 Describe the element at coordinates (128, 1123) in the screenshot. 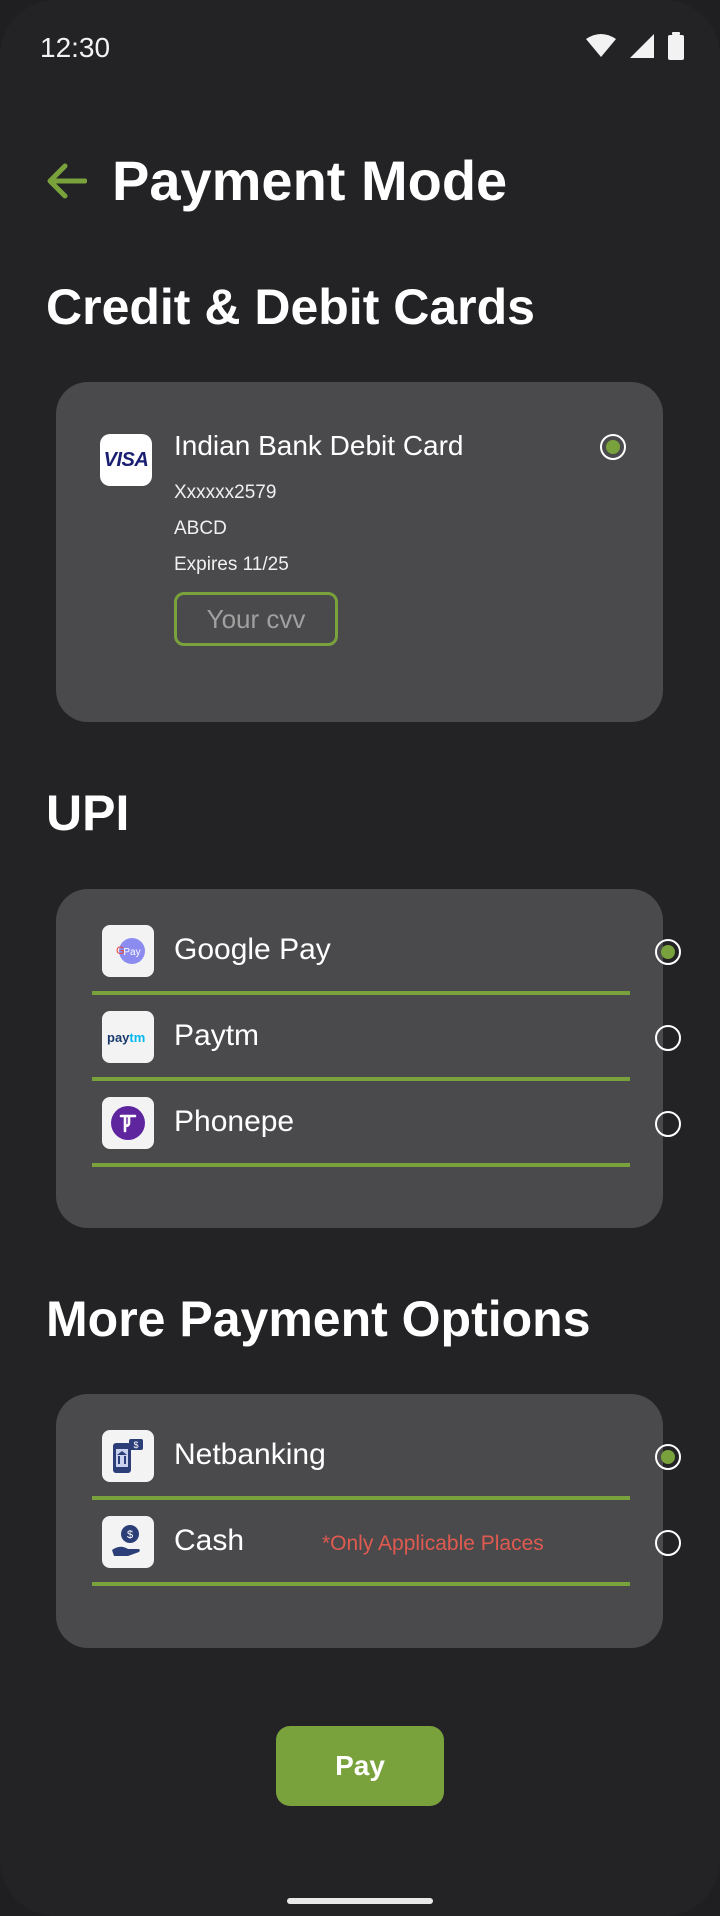

I see `phonepe-icon` at that location.